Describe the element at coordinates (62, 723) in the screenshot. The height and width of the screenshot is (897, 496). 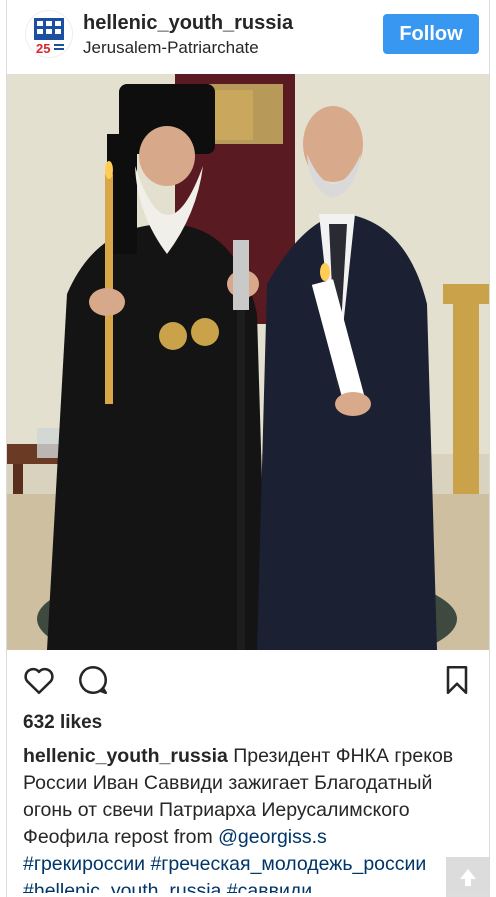
I see `likes-count: 632 likes` at that location.